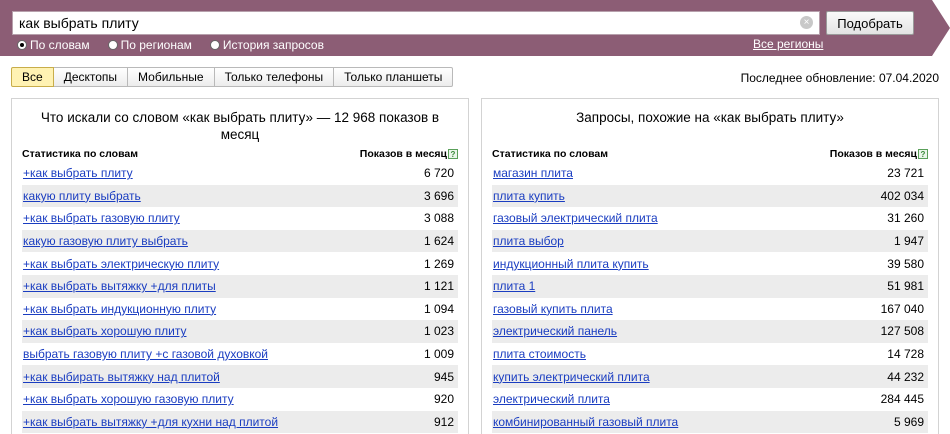 This screenshot has height=434, width=950. I want to click on query-link: плита купить, so click(529, 196).